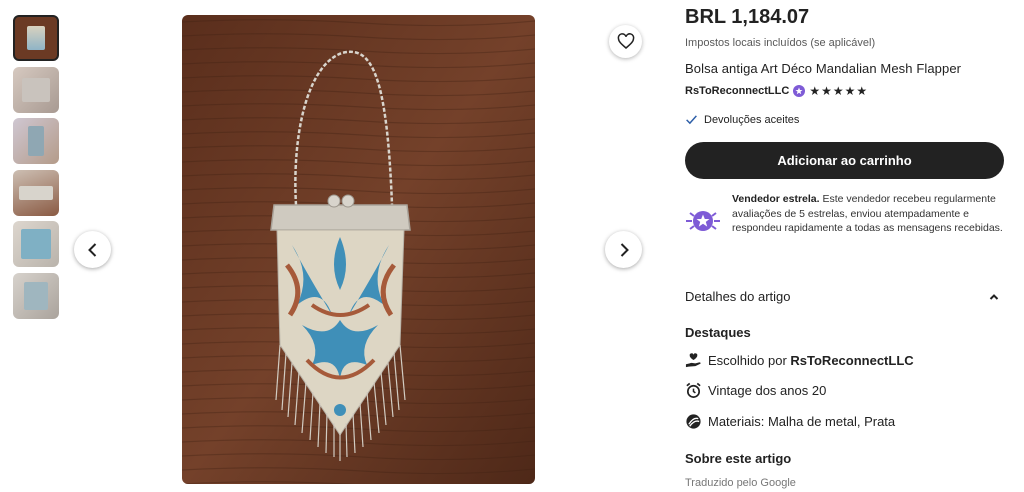 The height and width of the screenshot is (492, 1024). I want to click on next-image-button, so click(623, 249).